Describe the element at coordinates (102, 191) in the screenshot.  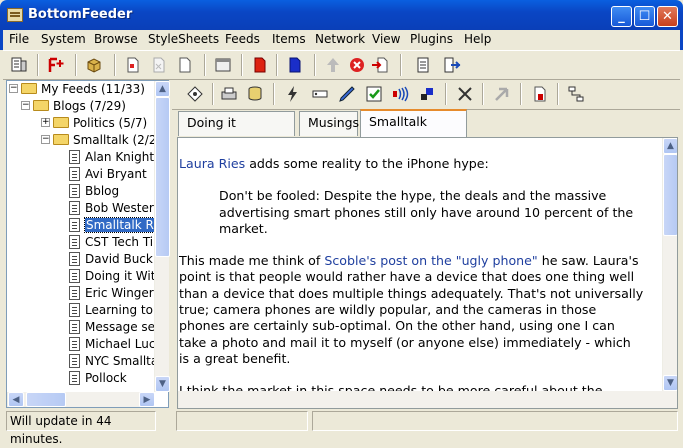
I see `tree-label: Bblog` at that location.